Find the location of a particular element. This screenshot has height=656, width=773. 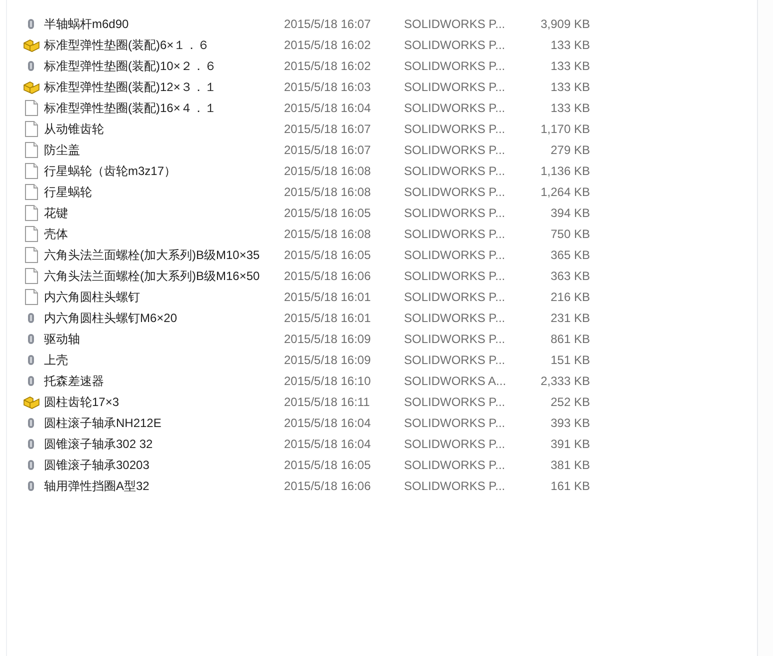

file-size: 1,136 KB is located at coordinates (565, 171).